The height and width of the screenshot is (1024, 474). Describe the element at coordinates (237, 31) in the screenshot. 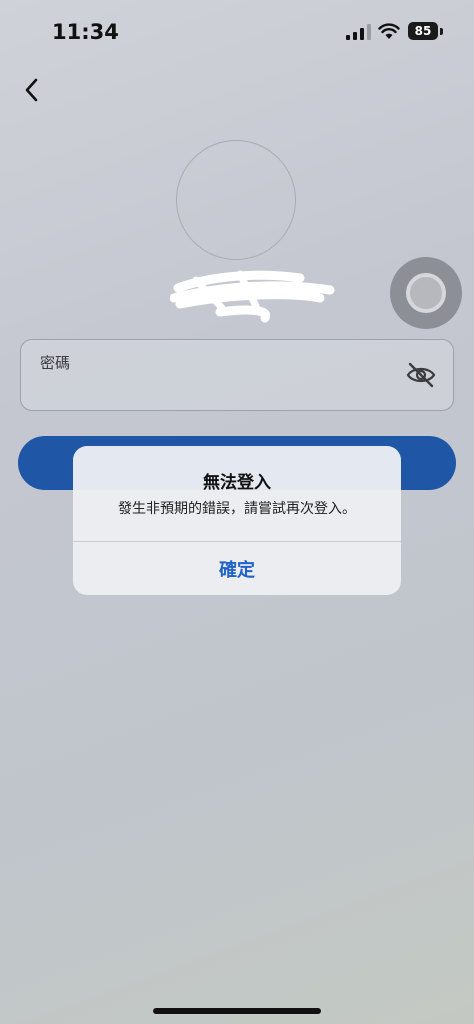

I see `status-bar: 11:34 85` at that location.